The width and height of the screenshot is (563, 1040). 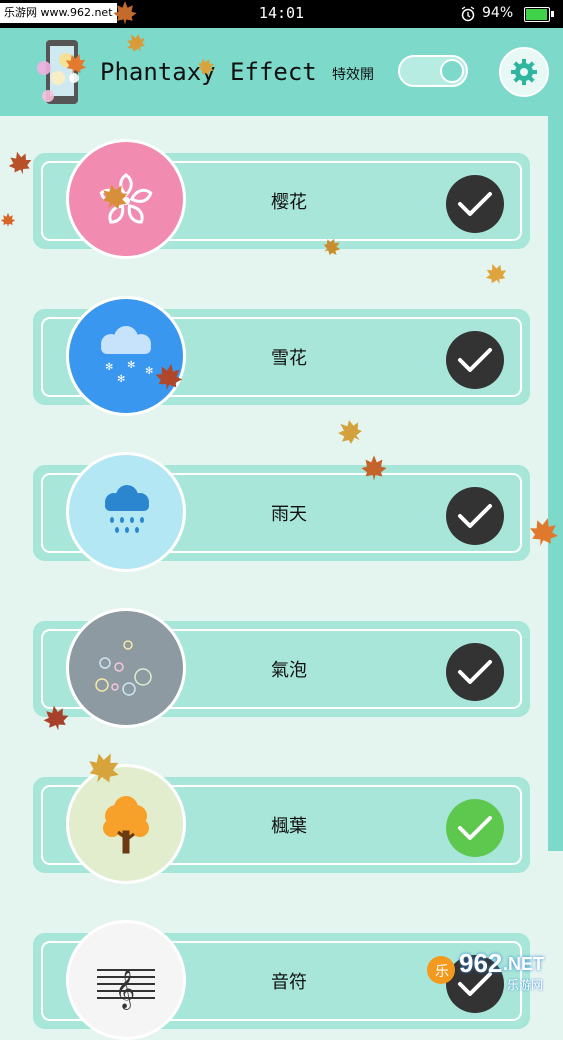 I want to click on battery-percent: 94%, so click(x=498, y=13).